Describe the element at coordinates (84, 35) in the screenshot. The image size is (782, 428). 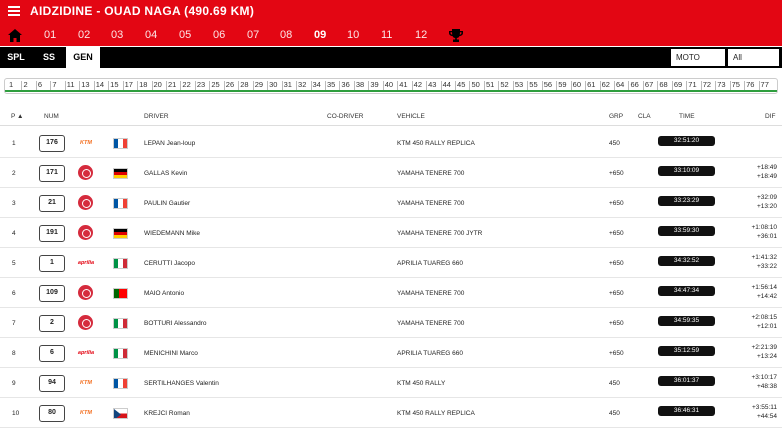
I see `stage-tab-02: 02` at that location.